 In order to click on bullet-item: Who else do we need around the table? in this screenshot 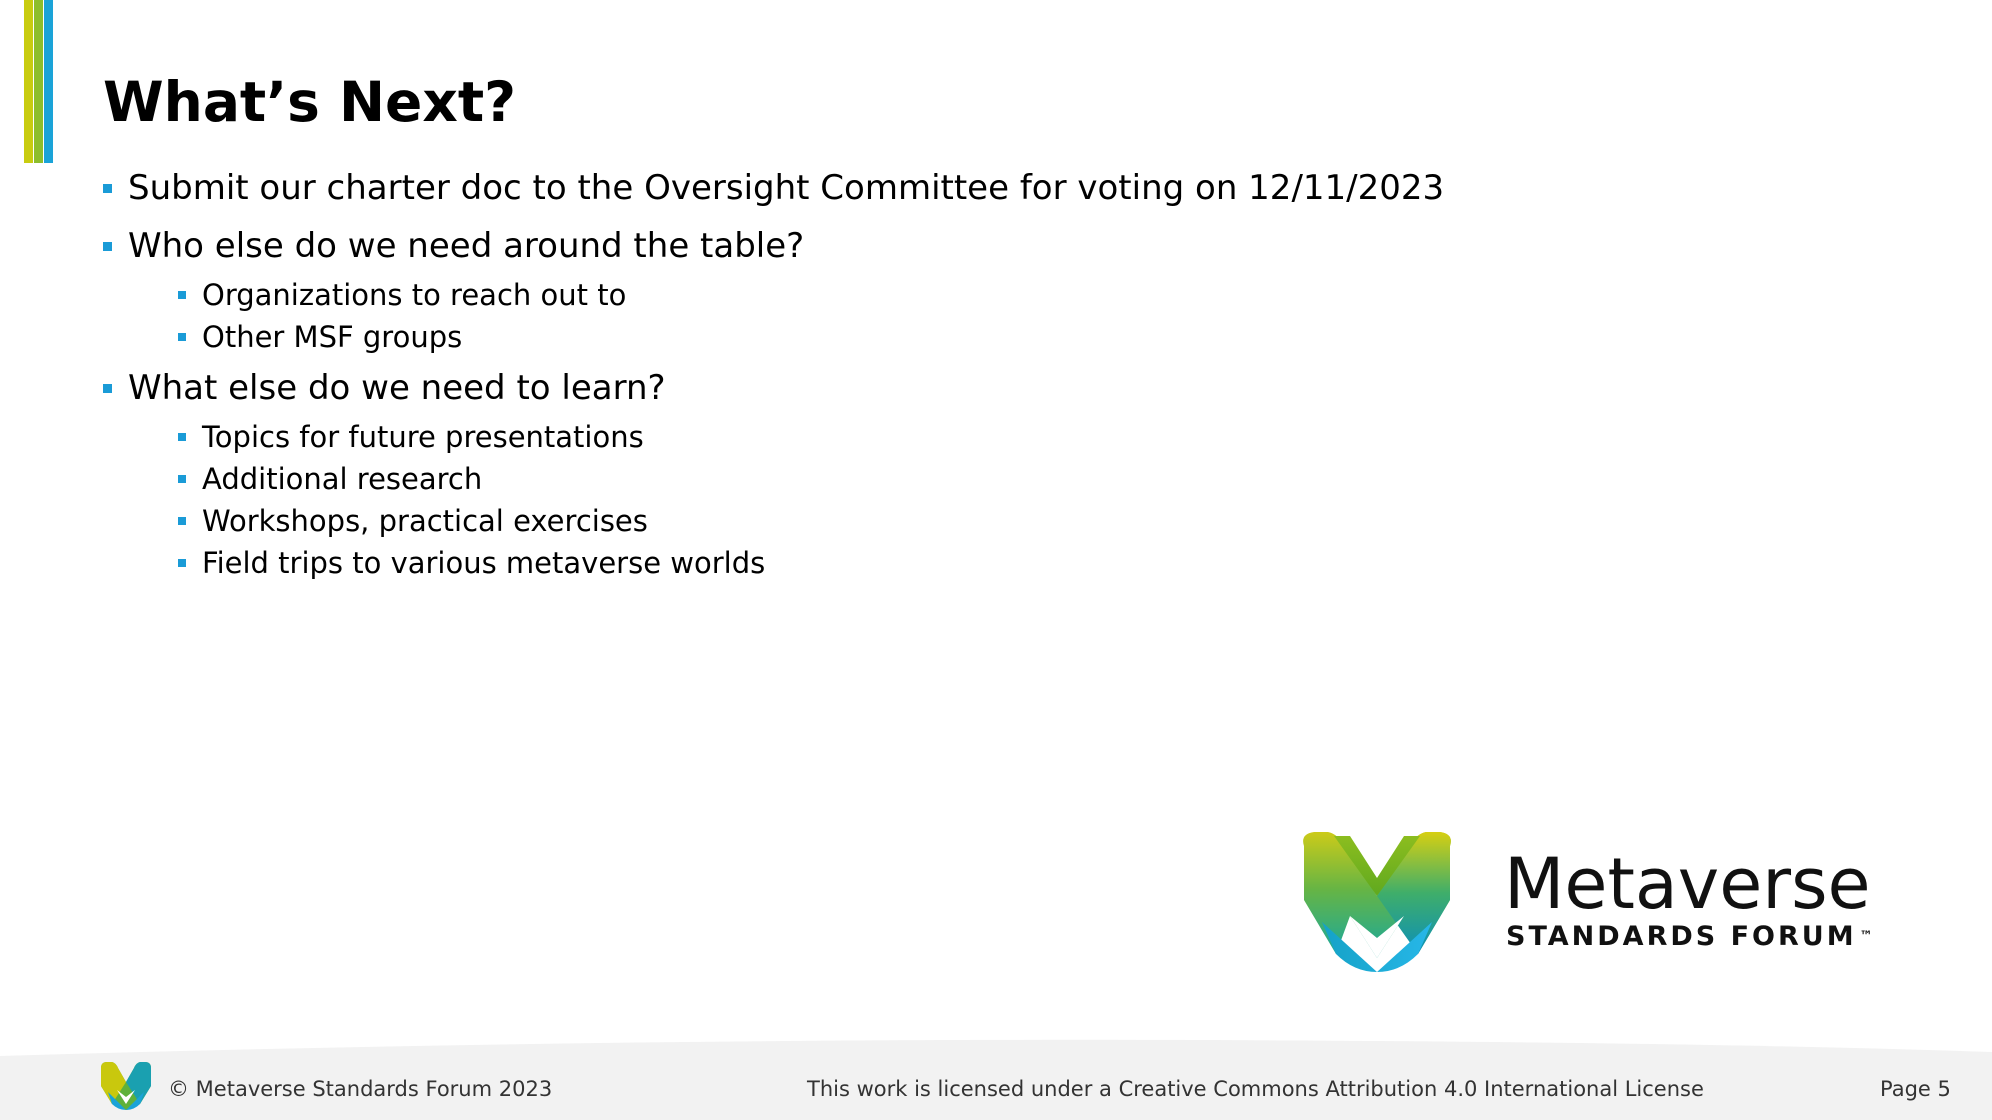, I will do `click(953, 246)`.